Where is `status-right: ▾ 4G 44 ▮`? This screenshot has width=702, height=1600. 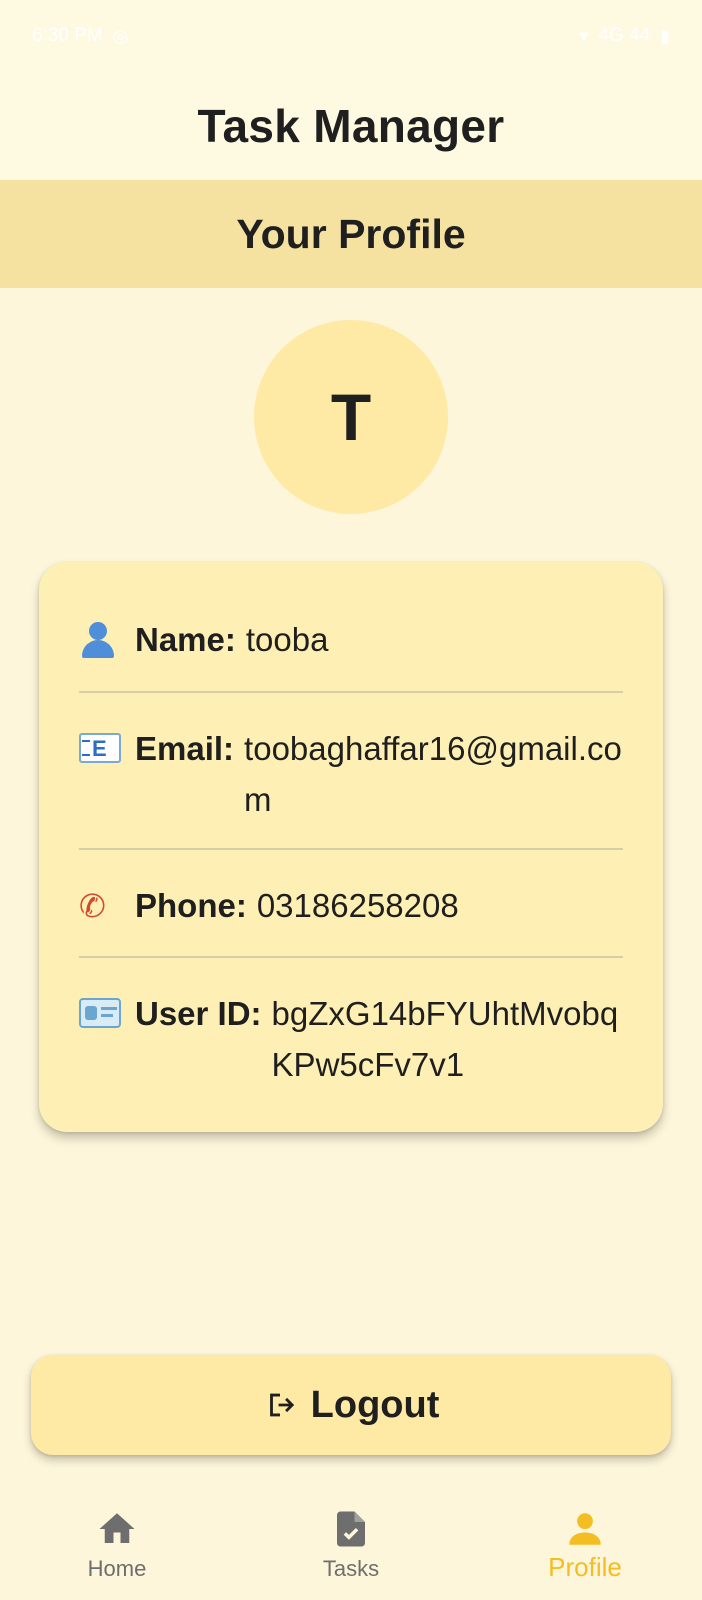
status-right: ▾ 4G 44 ▮ is located at coordinates (624, 36).